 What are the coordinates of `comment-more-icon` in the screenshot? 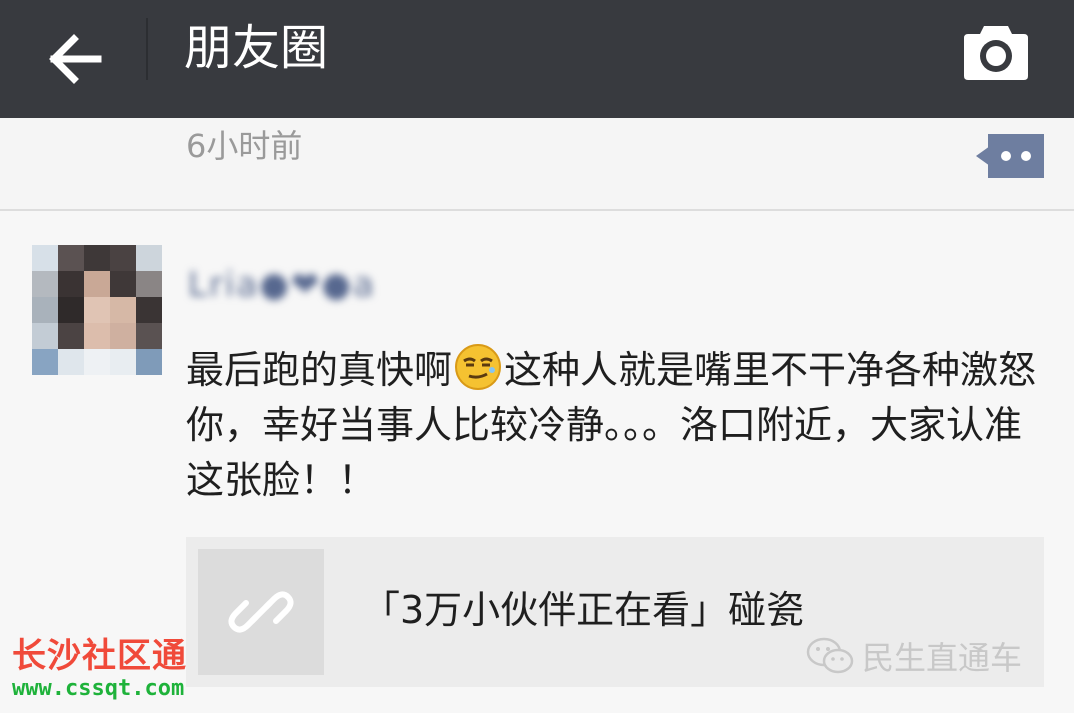 It's located at (1010, 156).